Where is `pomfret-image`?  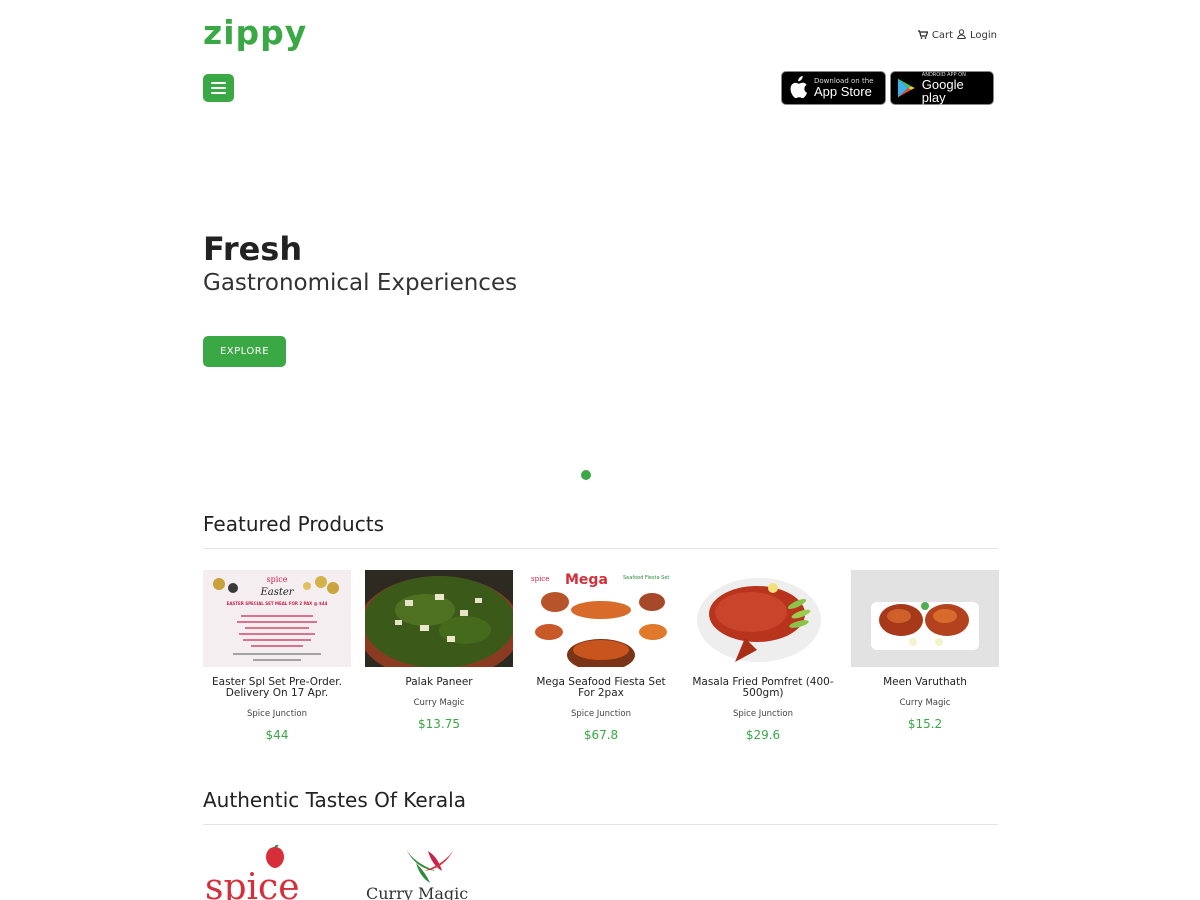 pomfret-image is located at coordinates (763, 618).